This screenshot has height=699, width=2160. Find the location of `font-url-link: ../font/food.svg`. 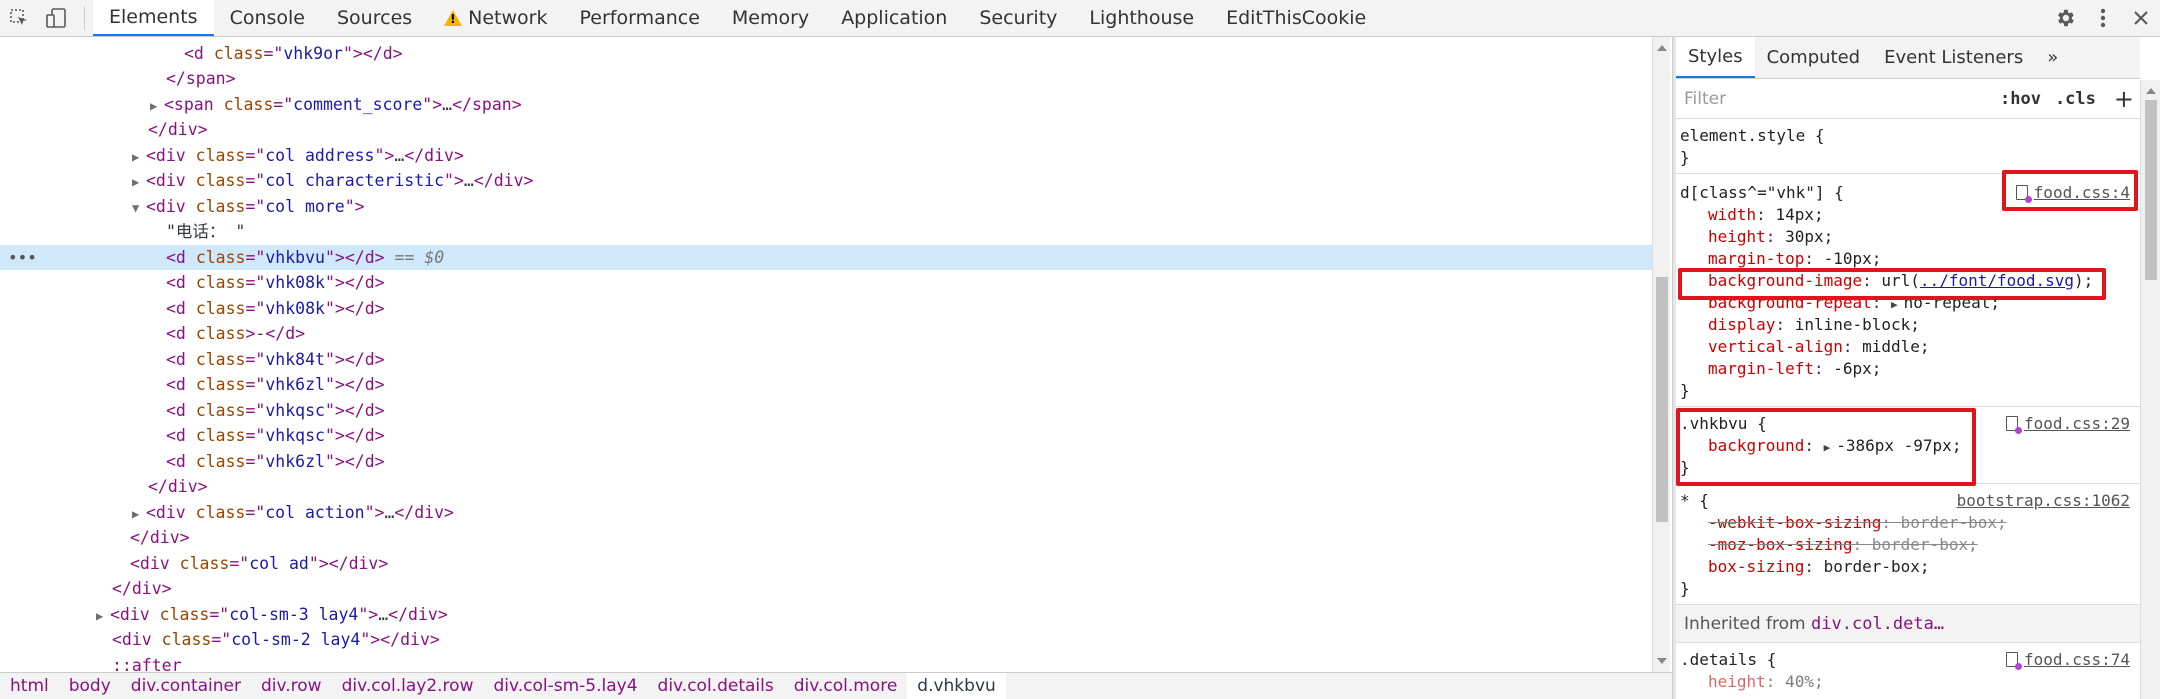

font-url-link: ../font/food.svg is located at coordinates (1997, 280).